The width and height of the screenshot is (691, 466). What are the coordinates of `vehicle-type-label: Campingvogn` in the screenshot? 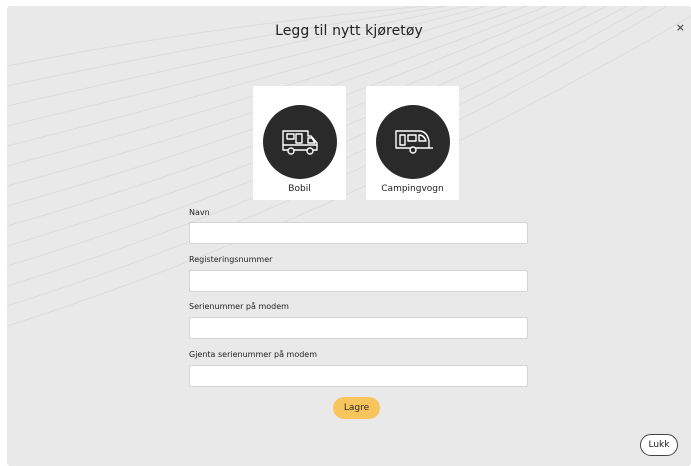 It's located at (412, 189).